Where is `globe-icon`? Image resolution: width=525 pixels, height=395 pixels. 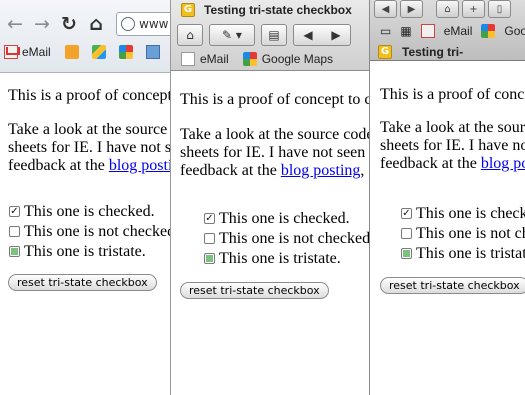 globe-icon is located at coordinates (128, 24).